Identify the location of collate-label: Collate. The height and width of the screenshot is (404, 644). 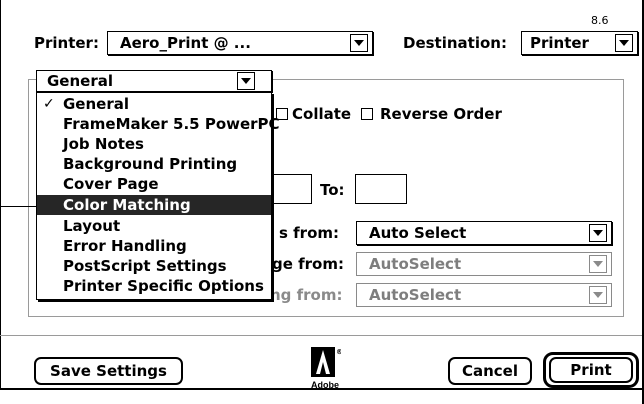
(322, 114).